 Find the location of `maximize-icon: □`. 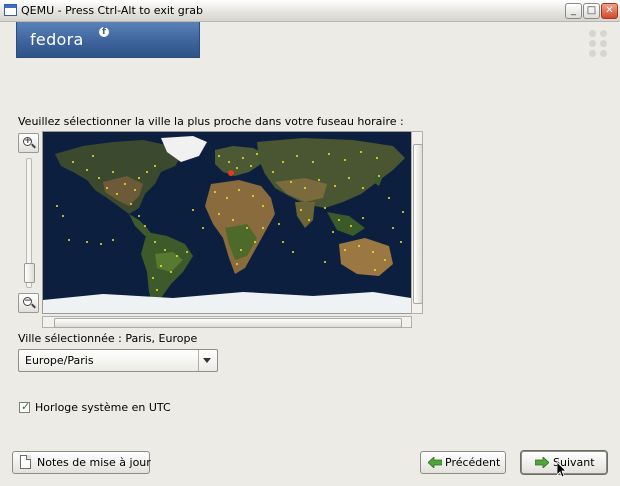

maximize-icon: □ is located at coordinates (591, 10).